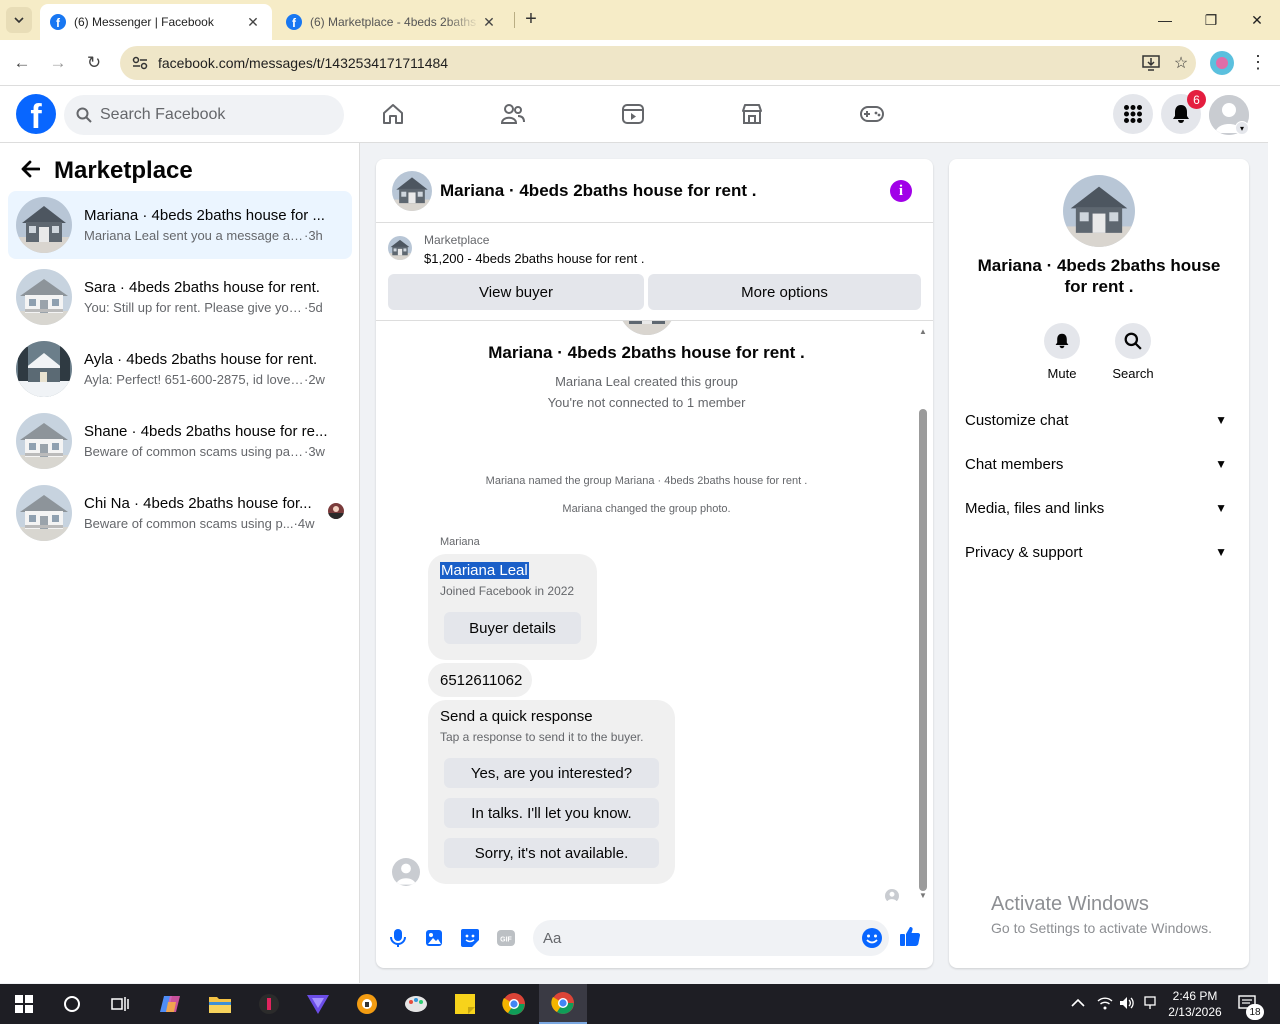 This screenshot has height=1024, width=1280. What do you see at coordinates (872, 114) in the screenshot?
I see `gaming-icon` at bounding box center [872, 114].